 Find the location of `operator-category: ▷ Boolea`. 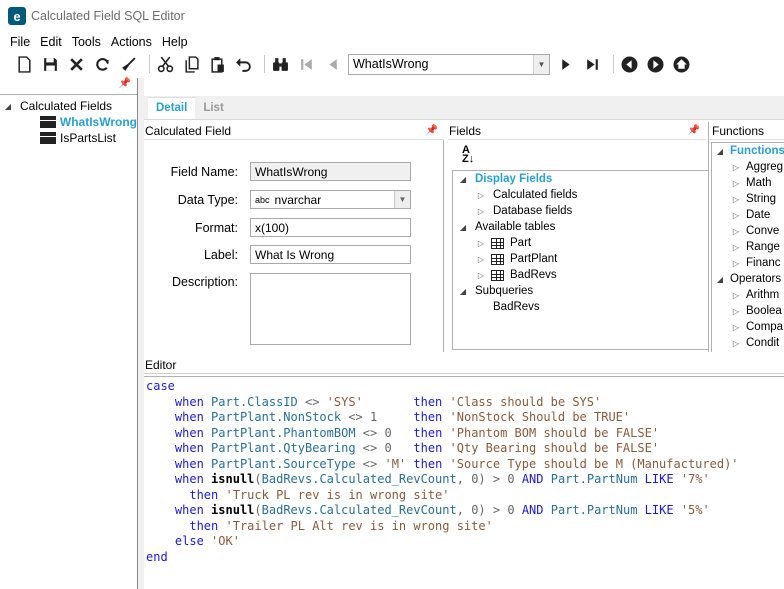

operator-category: ▷ Boolea is located at coordinates (748, 311).